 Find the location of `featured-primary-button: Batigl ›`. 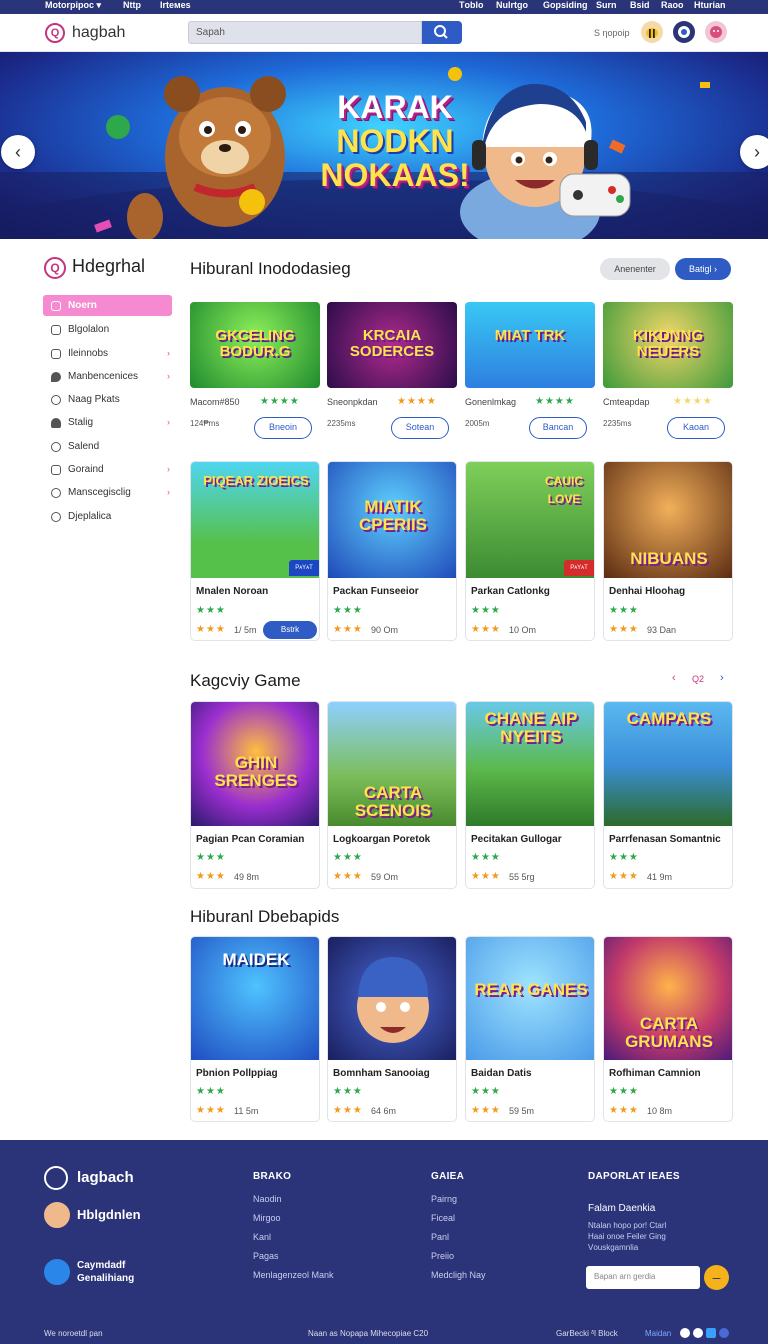

featured-primary-button: Batigl › is located at coordinates (703, 269).